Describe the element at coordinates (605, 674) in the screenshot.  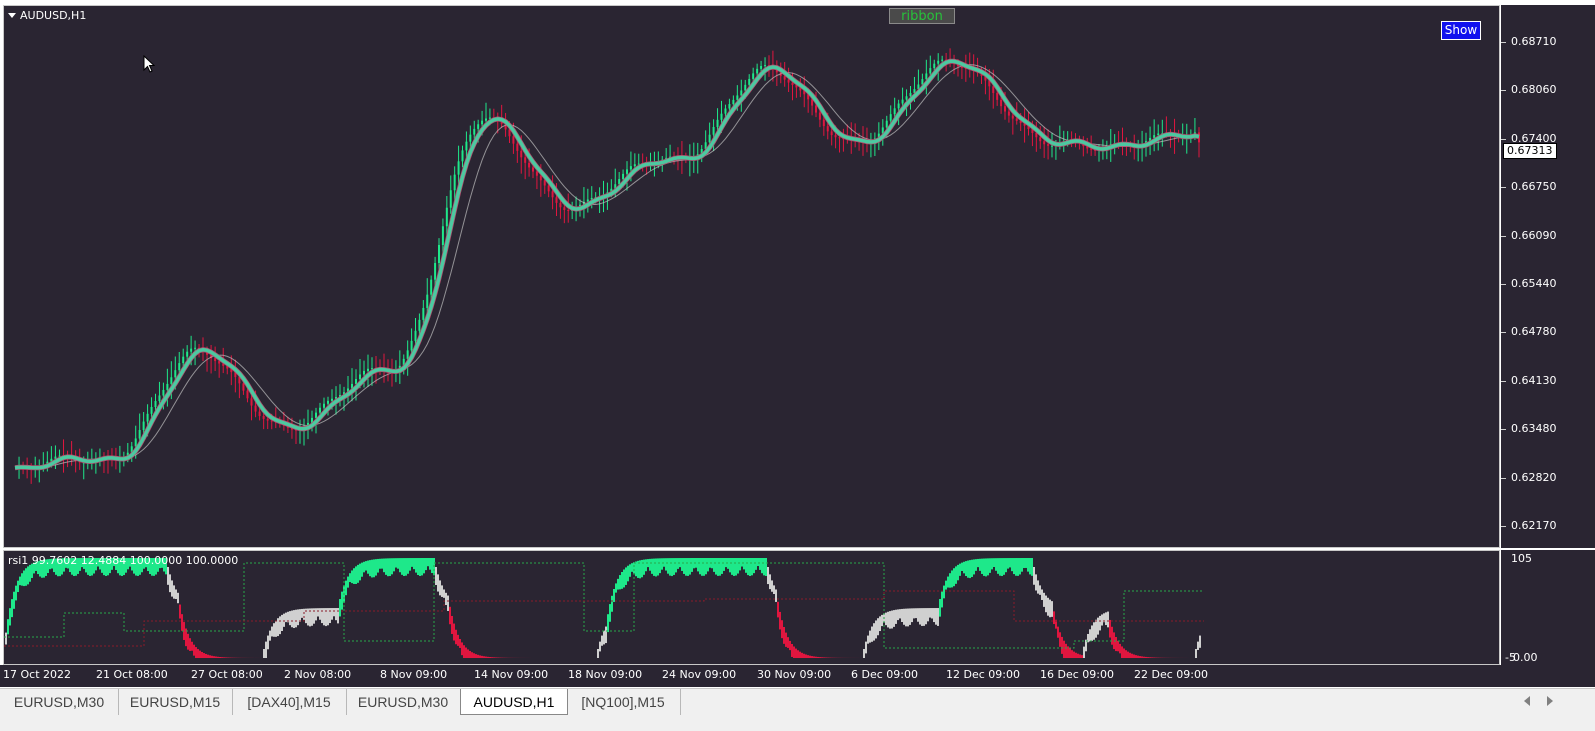
I see `time-label: 18 Nov 09:00` at that location.